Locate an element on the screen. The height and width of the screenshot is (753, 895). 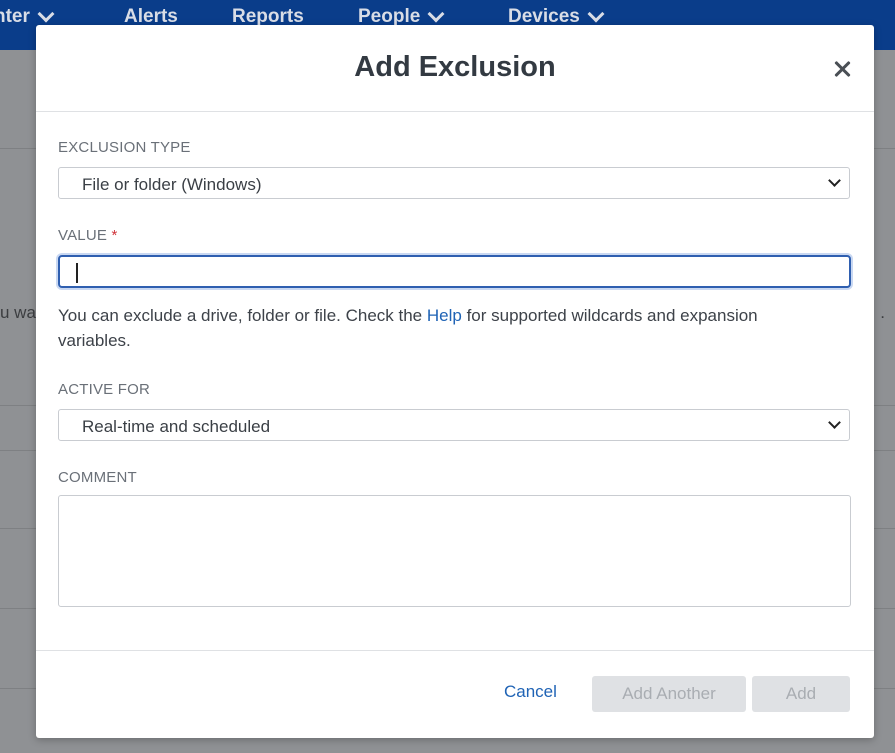
footer-divider is located at coordinates (455, 650).